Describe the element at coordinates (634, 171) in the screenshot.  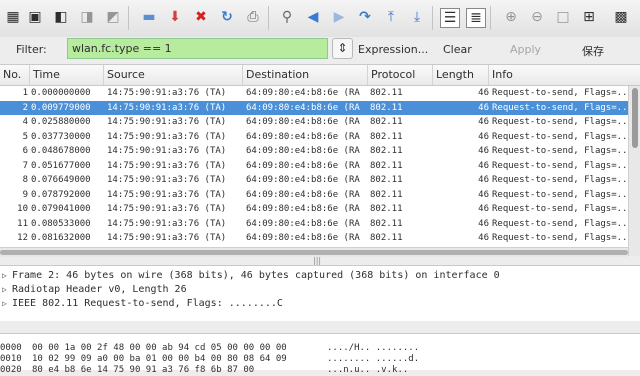
I see `packet-list-vertical-scrollbar` at that location.